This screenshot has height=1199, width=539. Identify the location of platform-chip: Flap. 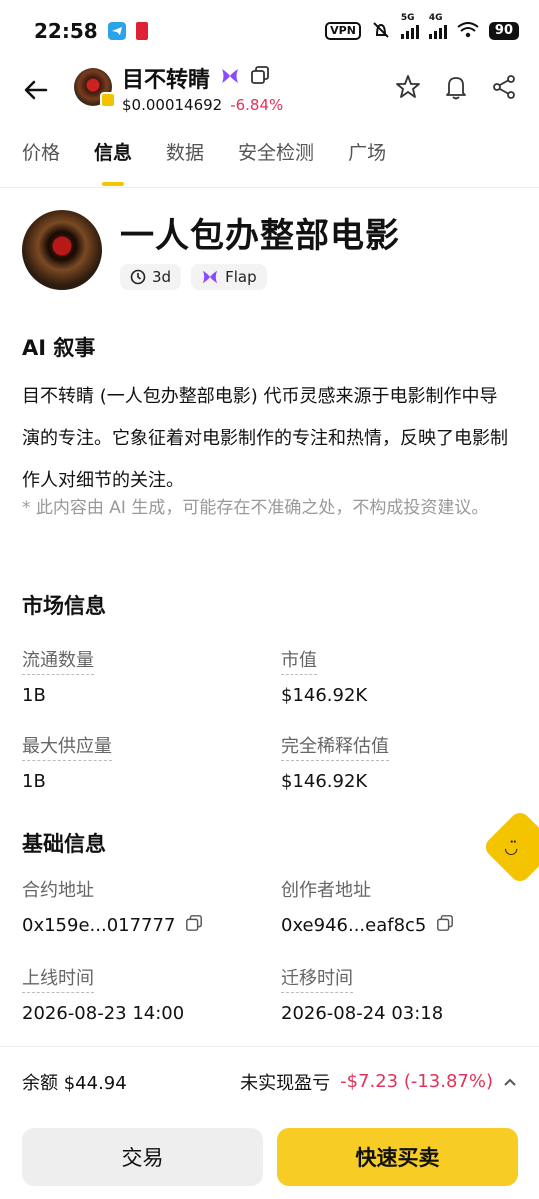
(229, 277).